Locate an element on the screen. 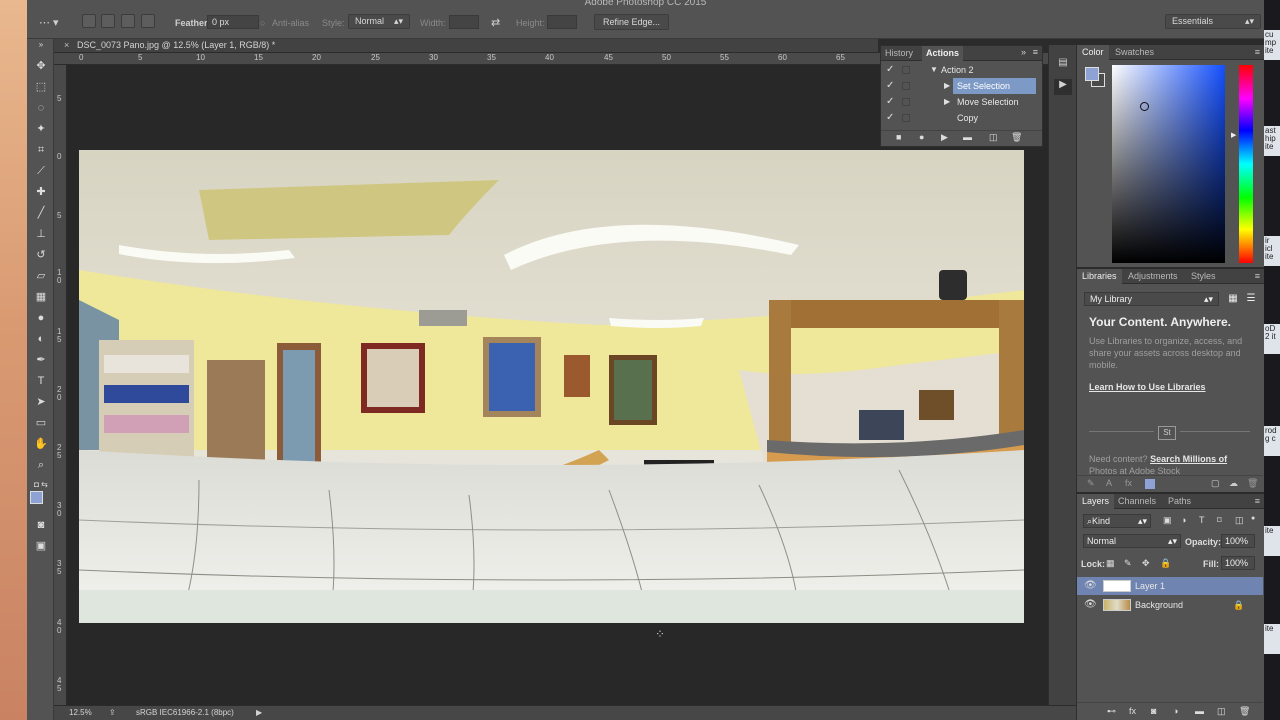 This screenshot has width=1280, height=720. collapse-arrow-icon: ▼ is located at coordinates (934, 70).